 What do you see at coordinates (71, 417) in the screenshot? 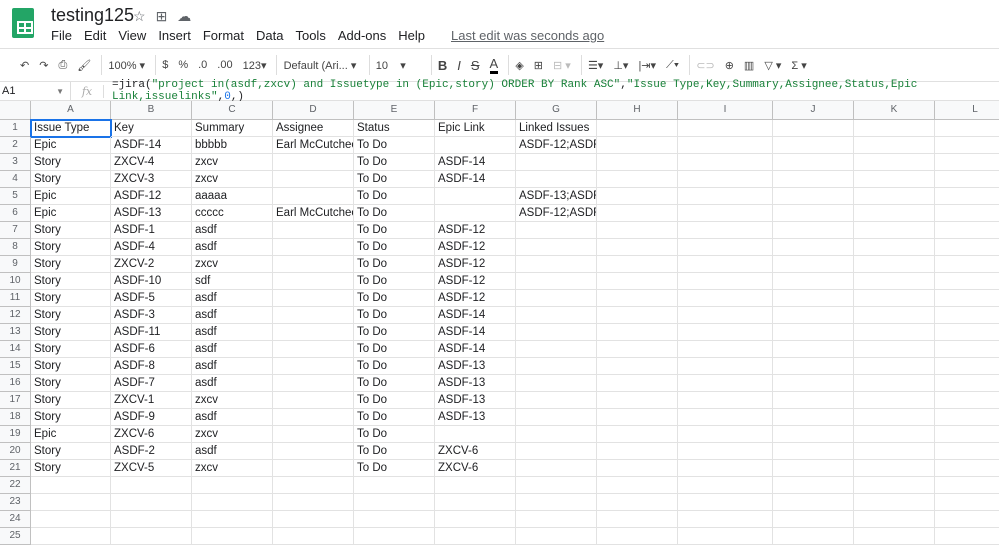
I see `cell-A18: Story` at bounding box center [71, 417].